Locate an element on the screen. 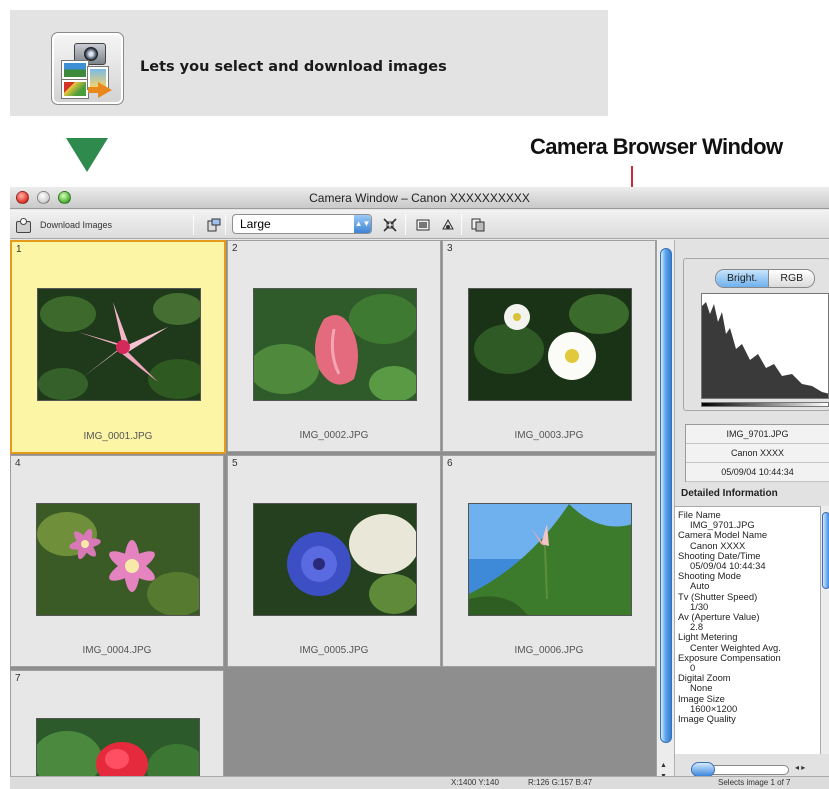  tab-bright: Bright. is located at coordinates (743, 278).